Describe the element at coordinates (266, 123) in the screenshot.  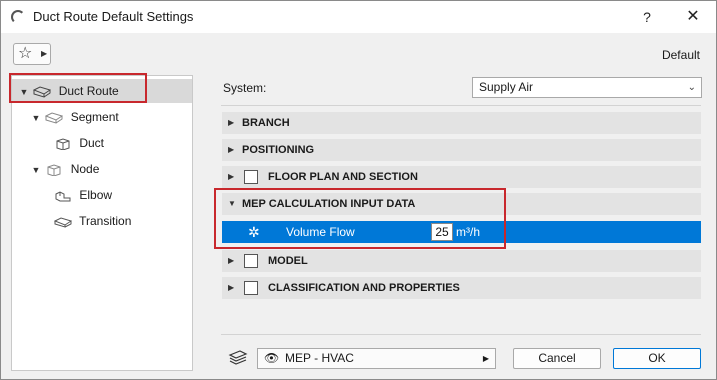
I see `section-label: BRANCH` at that location.